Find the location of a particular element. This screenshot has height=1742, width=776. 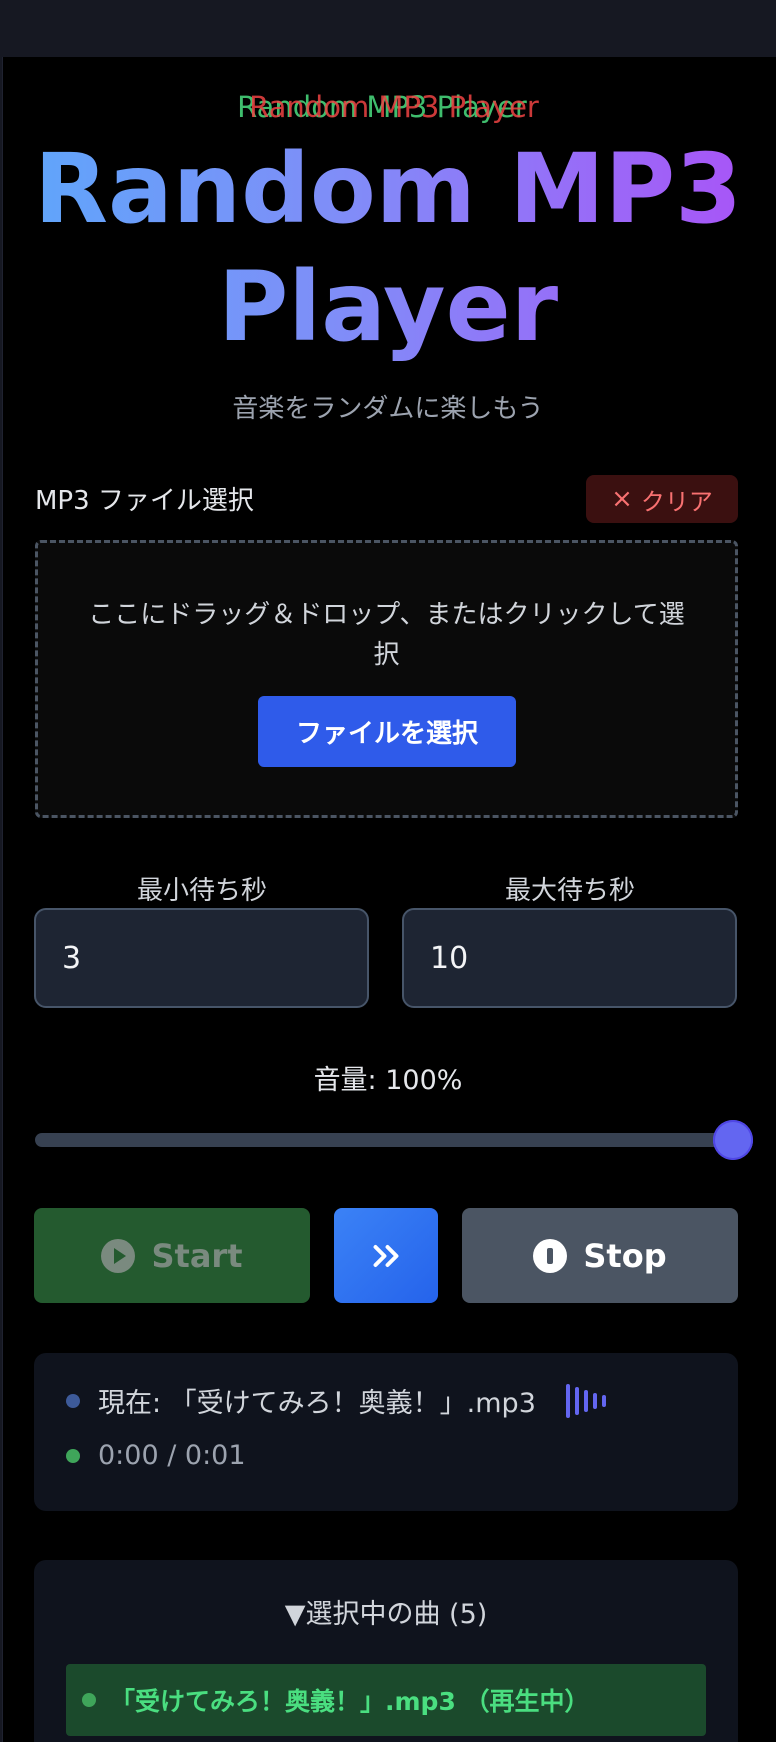

play-icon is located at coordinates (118, 1255).